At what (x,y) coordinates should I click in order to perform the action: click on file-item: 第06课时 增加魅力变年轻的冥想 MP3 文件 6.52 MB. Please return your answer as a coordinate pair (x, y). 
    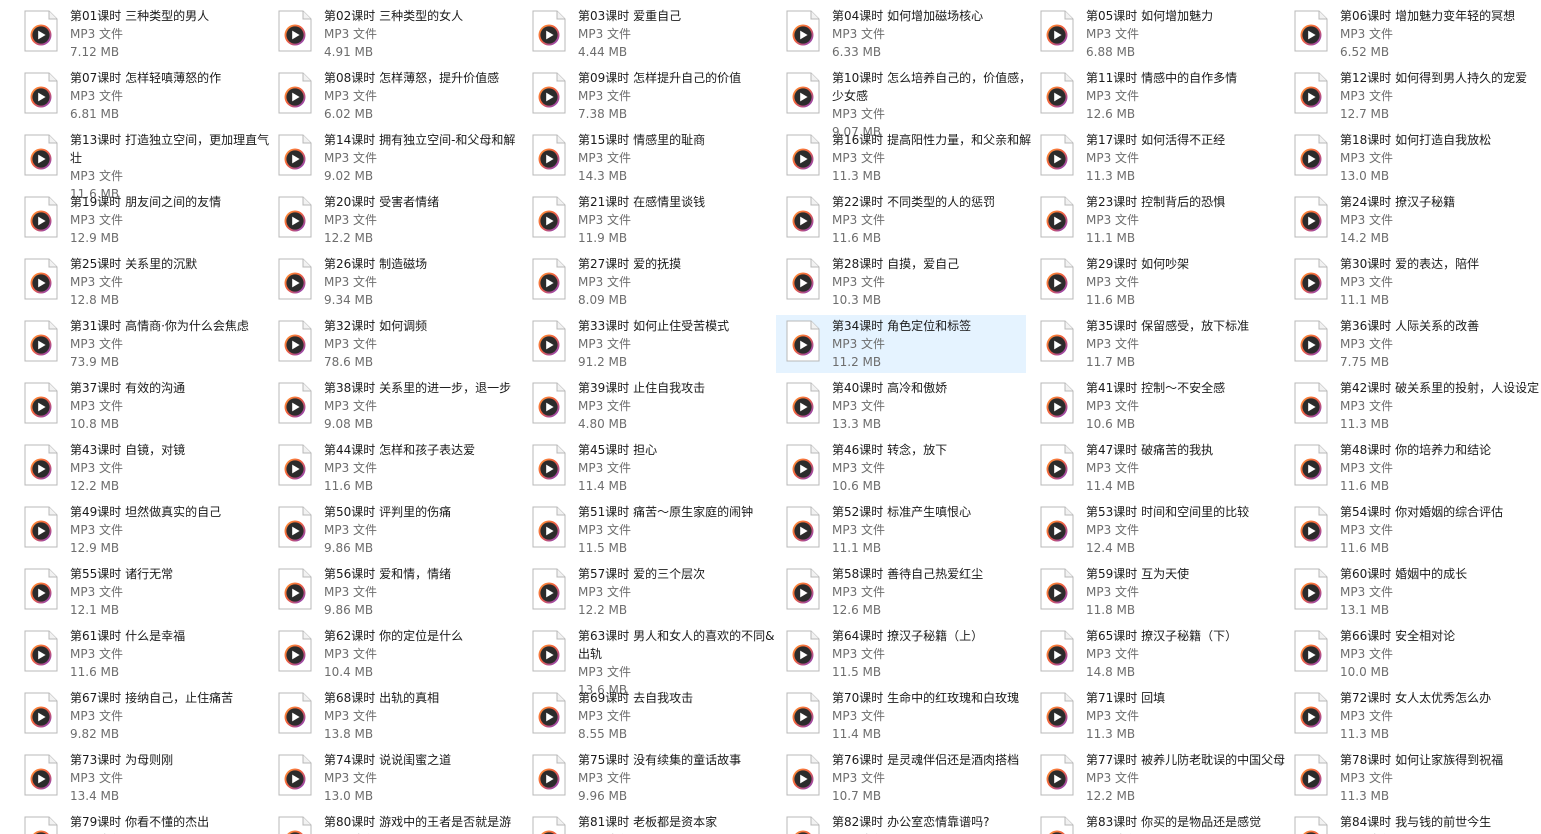
    Looking at the image, I should click on (1417, 36).